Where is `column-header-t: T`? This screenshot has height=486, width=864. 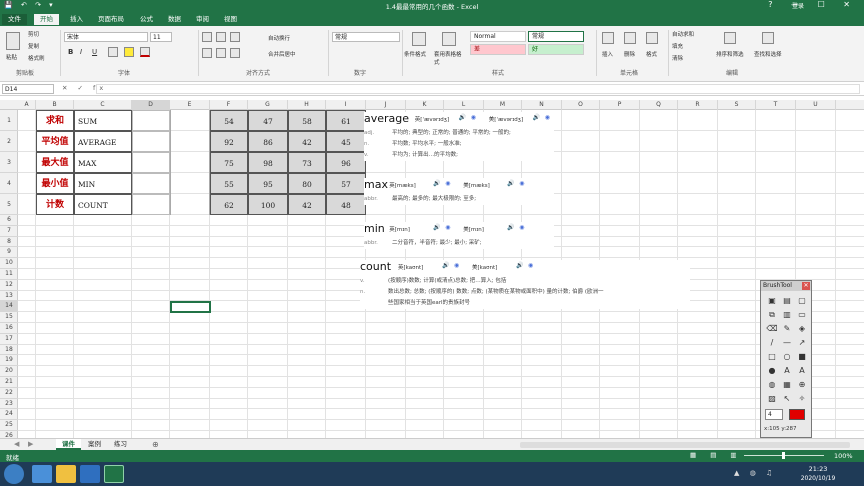 column-header-t: T is located at coordinates (776, 105).